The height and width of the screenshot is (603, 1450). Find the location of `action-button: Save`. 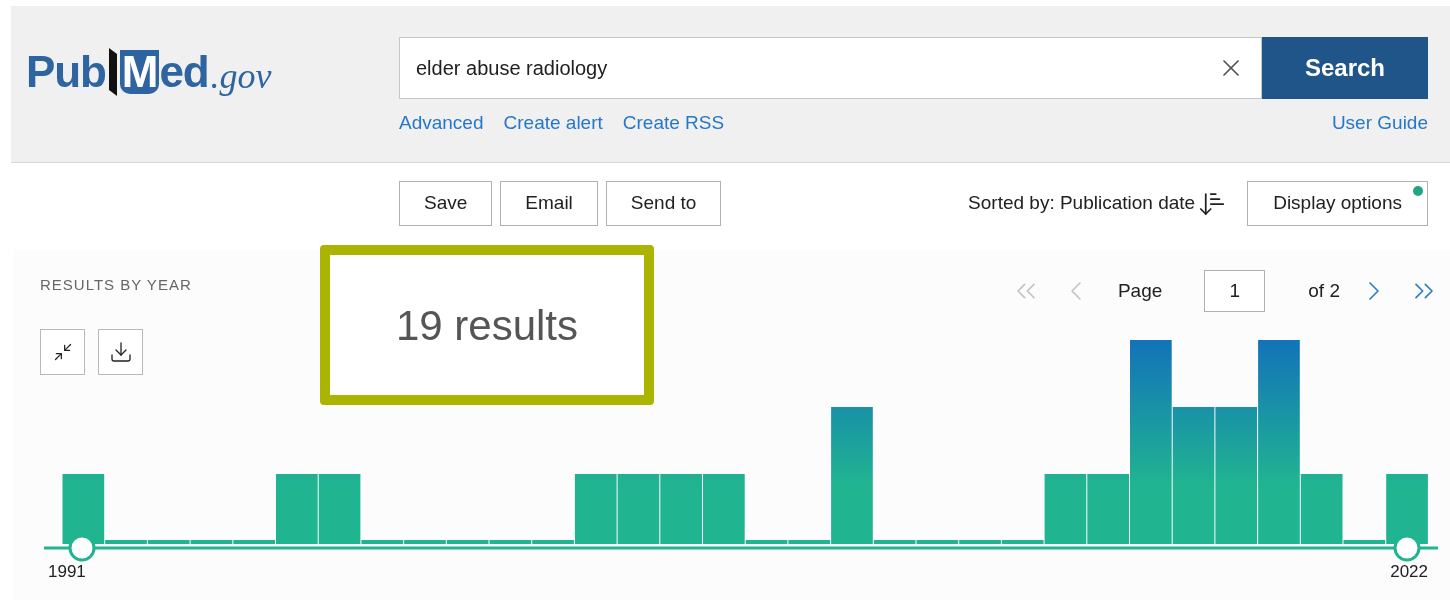

action-button: Save is located at coordinates (446, 203).